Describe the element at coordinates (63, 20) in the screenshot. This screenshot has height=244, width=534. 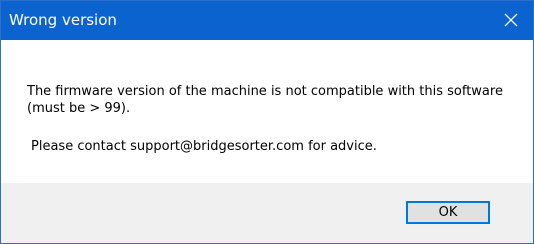
I see `dialog-title: Wrong version` at that location.